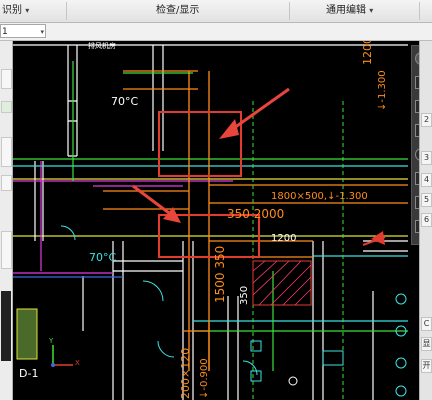 This screenshot has width=432, height=400. I want to click on left-panel, so click(6, 220).